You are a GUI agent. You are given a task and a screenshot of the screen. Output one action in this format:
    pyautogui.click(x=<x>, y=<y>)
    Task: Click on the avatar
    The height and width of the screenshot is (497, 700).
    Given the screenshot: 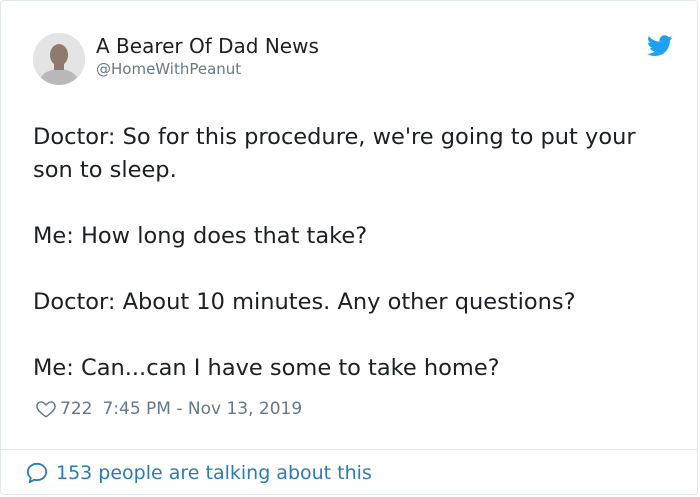 What is the action you would take?
    pyautogui.click(x=59, y=59)
    